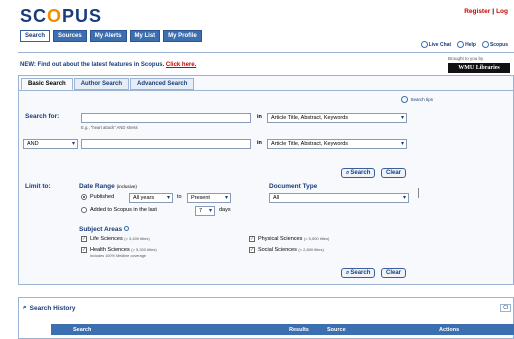 The height and width of the screenshot is (339, 514). Describe the element at coordinates (120, 239) in the screenshot. I see `life-sciences-label: Life Sciences (> 3,400 titles)` at that location.